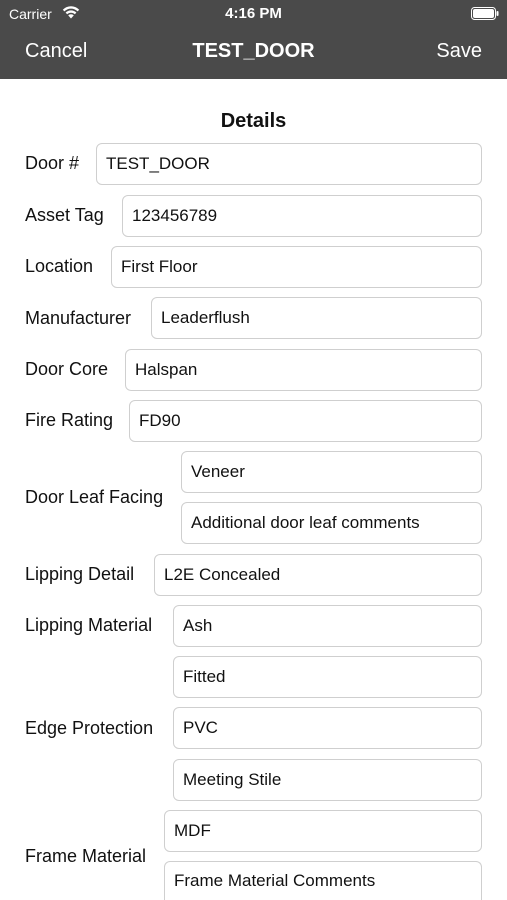 The image size is (507, 900). I want to click on fire-rating-label: Fire Rating, so click(69, 420).